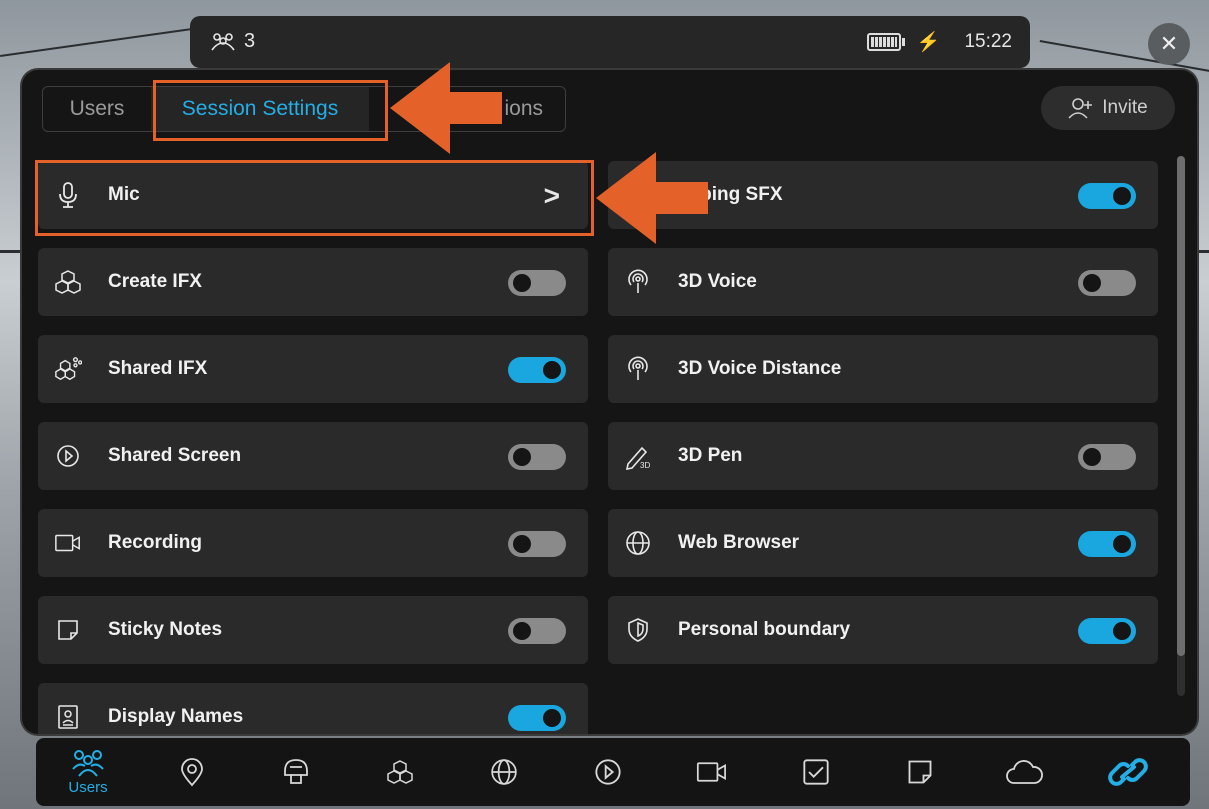  Describe the element at coordinates (155, 281) in the screenshot. I see `setting-label: Create IFX` at that location.